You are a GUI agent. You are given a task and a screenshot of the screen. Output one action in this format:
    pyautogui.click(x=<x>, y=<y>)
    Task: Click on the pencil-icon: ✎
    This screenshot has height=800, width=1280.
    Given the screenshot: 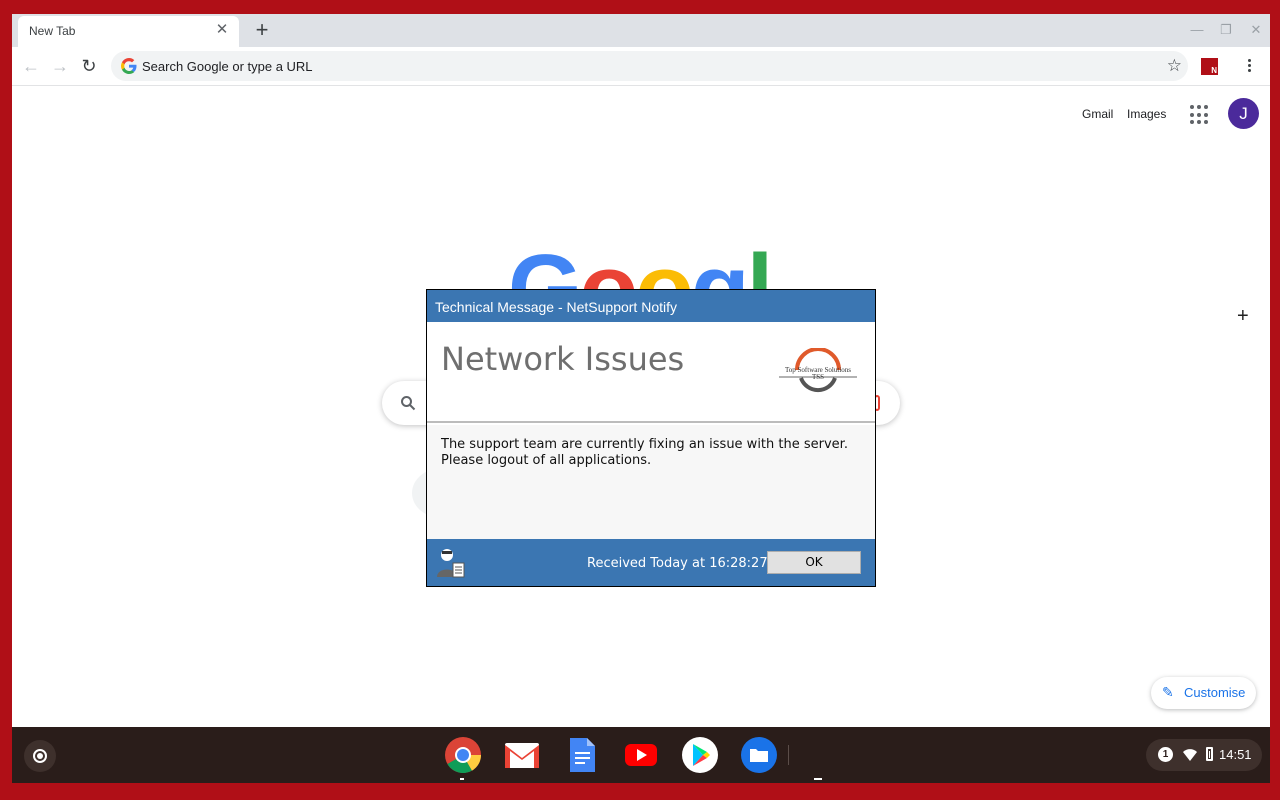 What is the action you would take?
    pyautogui.click(x=1168, y=692)
    